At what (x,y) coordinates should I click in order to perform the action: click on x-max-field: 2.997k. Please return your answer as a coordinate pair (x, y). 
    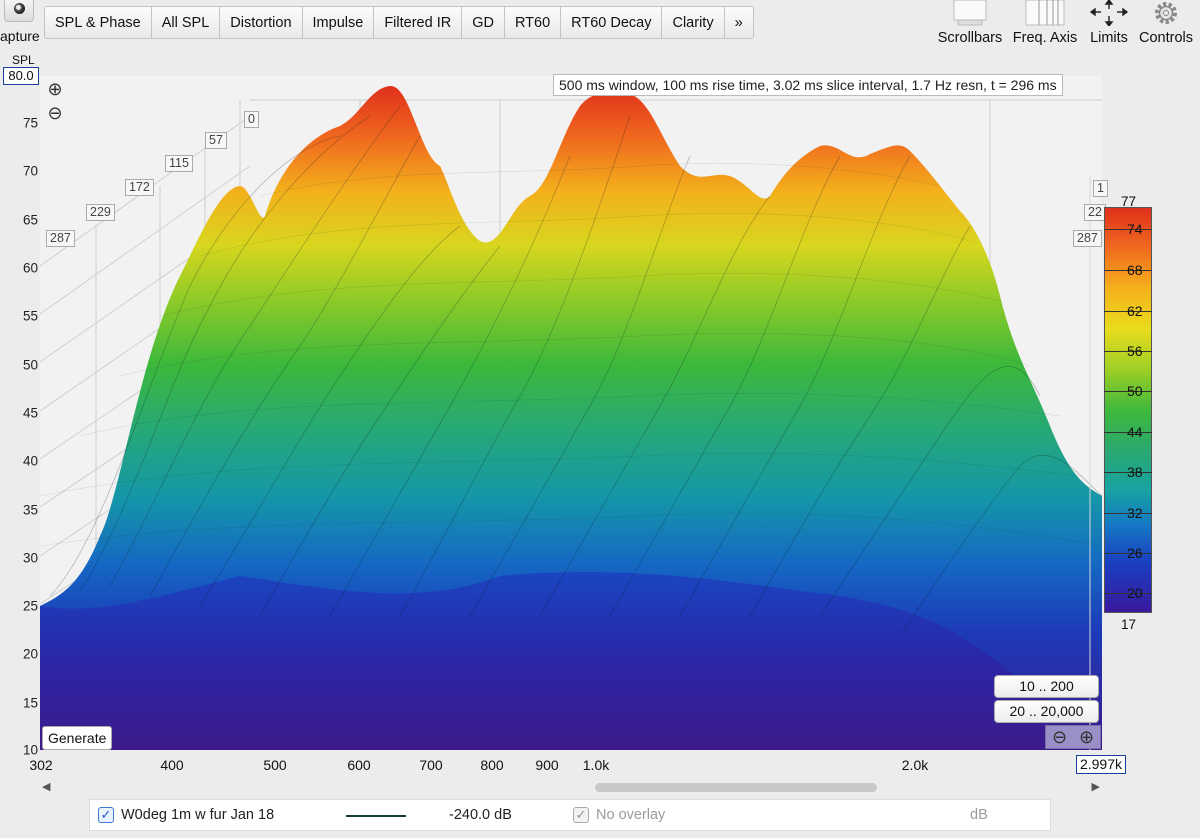
    Looking at the image, I should click on (1101, 764).